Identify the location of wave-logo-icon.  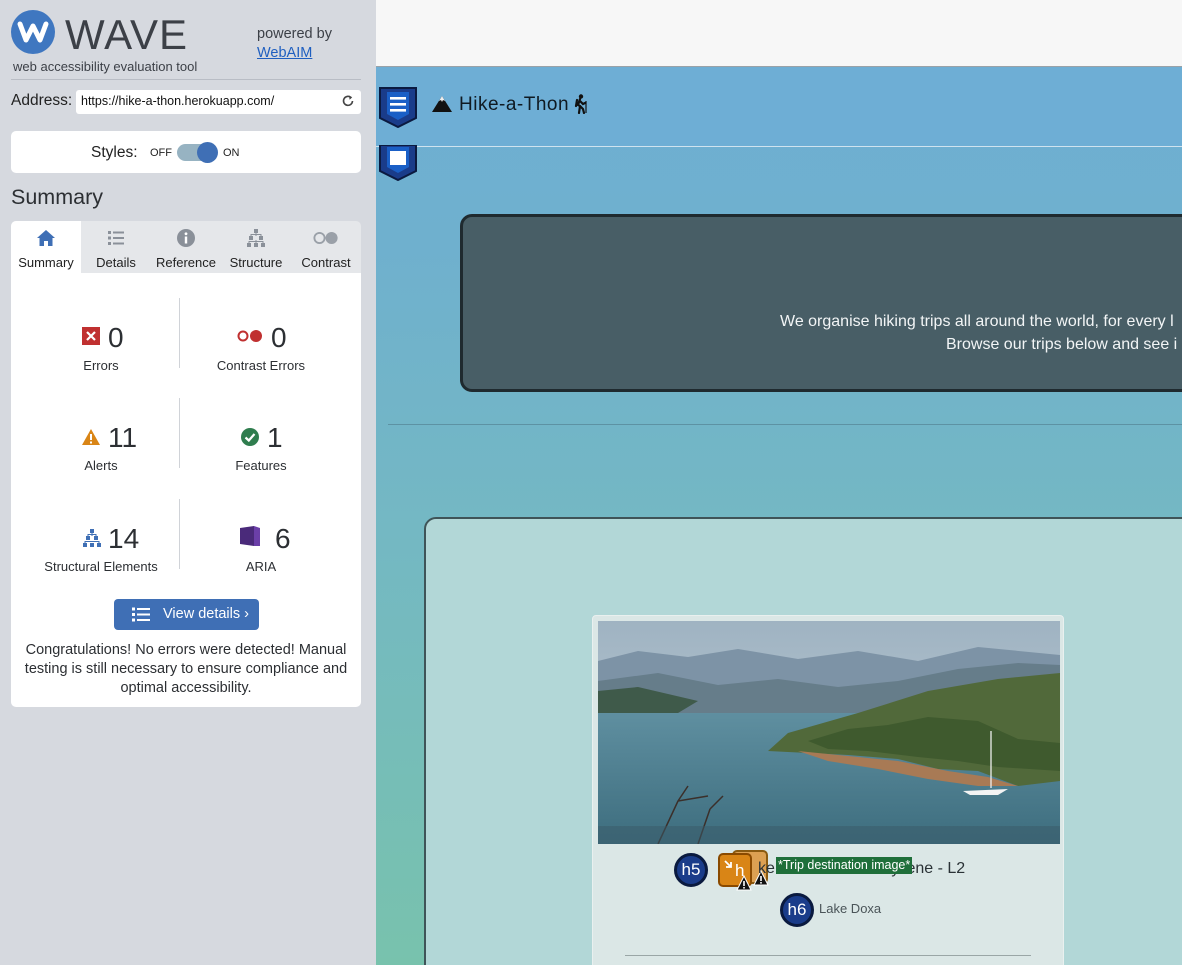
(33, 32).